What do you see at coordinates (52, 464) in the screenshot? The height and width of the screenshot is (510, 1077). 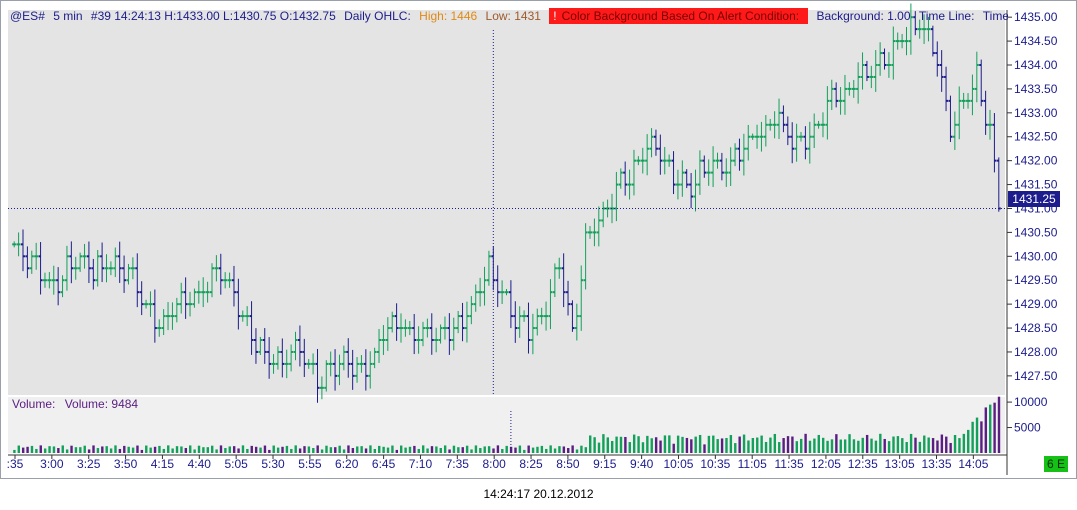 I see `time-tick-label: 3:00` at bounding box center [52, 464].